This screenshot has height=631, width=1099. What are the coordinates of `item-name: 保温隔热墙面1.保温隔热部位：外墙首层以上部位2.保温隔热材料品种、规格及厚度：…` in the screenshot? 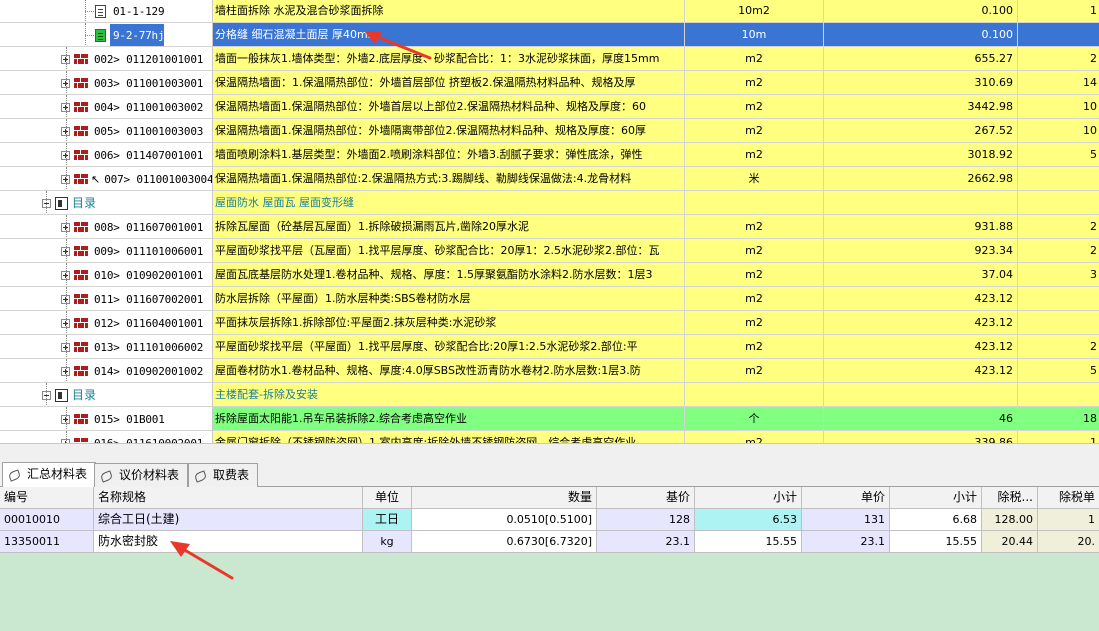 It's located at (449, 107).